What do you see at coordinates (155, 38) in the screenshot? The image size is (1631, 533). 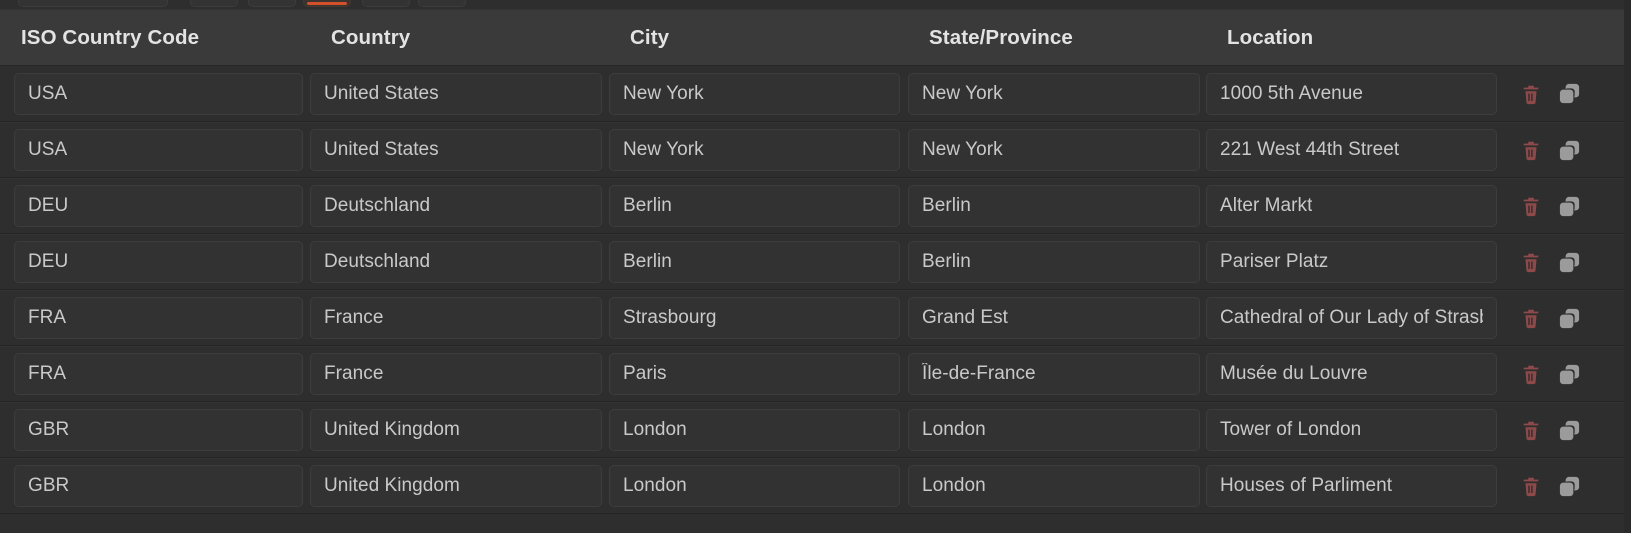 I see `column-header-iso: ISO Country Code` at bounding box center [155, 38].